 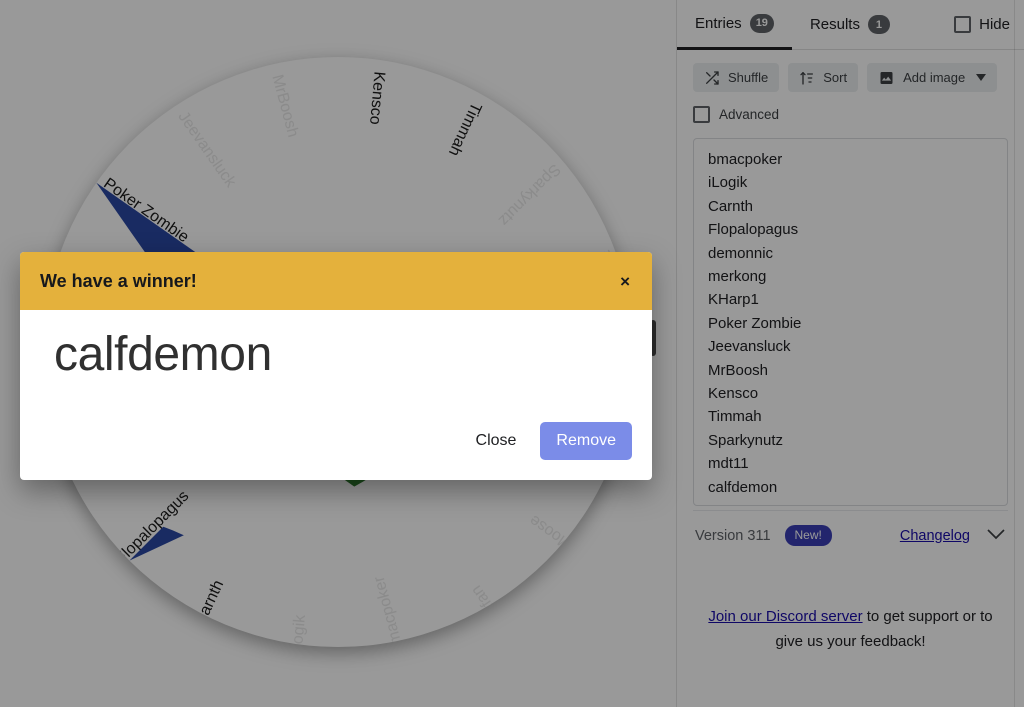 What do you see at coordinates (496, 441) in the screenshot?
I see `close-button: Close` at bounding box center [496, 441].